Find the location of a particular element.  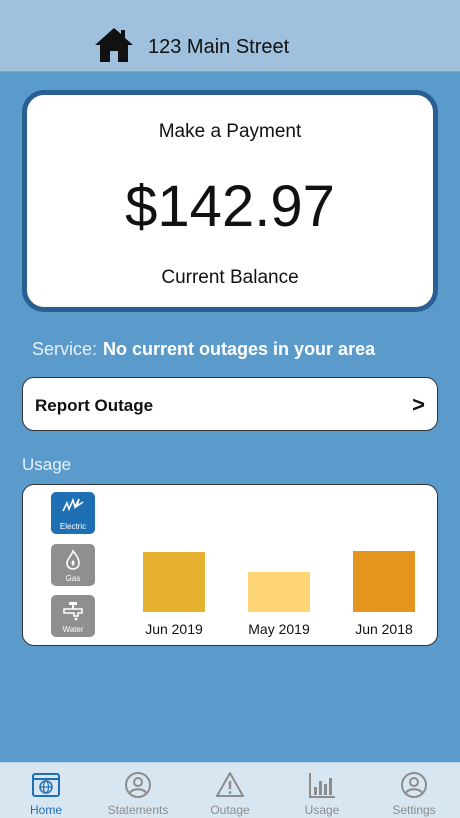

header-bar: 123 Main Street is located at coordinates (230, 36).